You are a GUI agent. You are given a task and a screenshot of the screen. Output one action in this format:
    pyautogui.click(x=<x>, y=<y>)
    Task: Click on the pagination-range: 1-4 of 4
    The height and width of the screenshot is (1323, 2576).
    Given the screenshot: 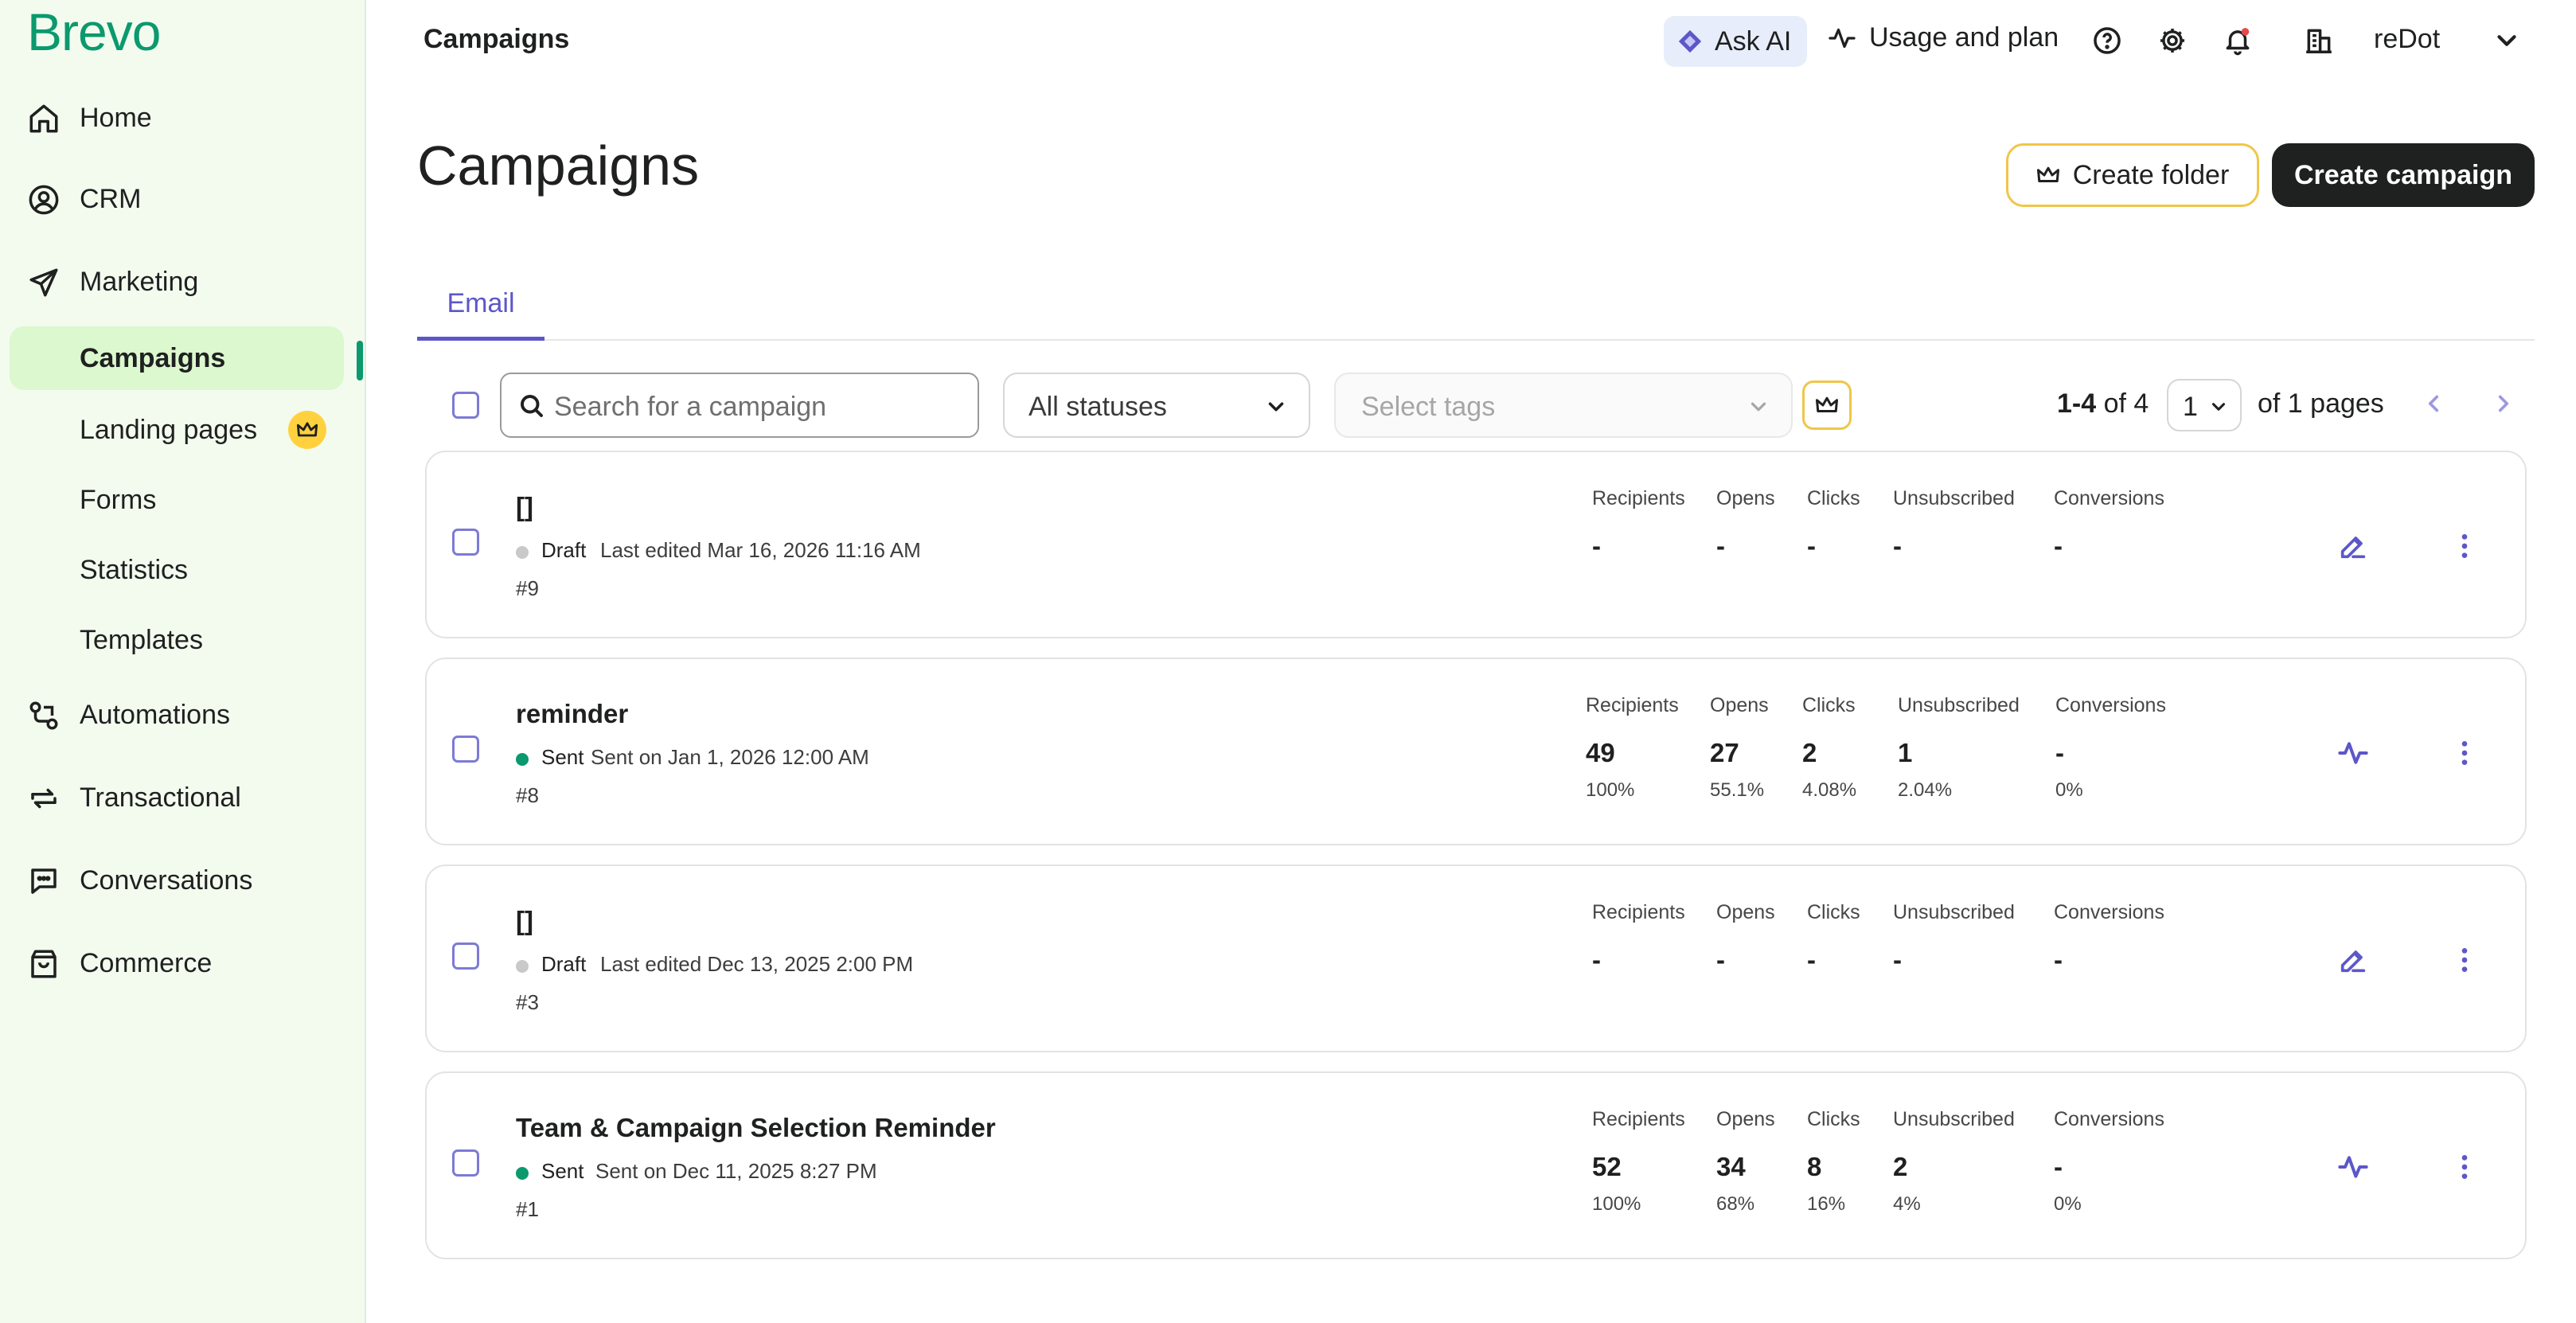 What is the action you would take?
    pyautogui.click(x=2103, y=404)
    